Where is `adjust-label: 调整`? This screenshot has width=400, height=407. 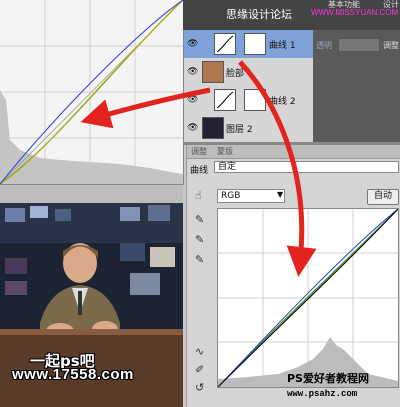 adjust-label: 调整 is located at coordinates (391, 45).